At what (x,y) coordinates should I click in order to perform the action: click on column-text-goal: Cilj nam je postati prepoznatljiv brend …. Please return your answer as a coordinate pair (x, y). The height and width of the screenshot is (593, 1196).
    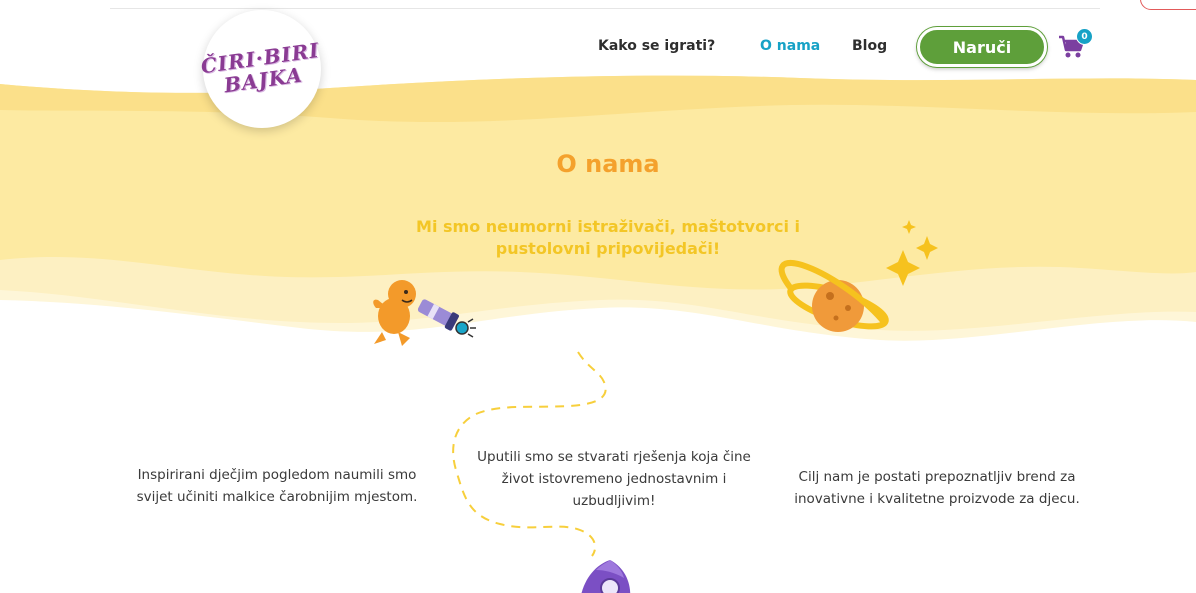
    Looking at the image, I should click on (937, 488).